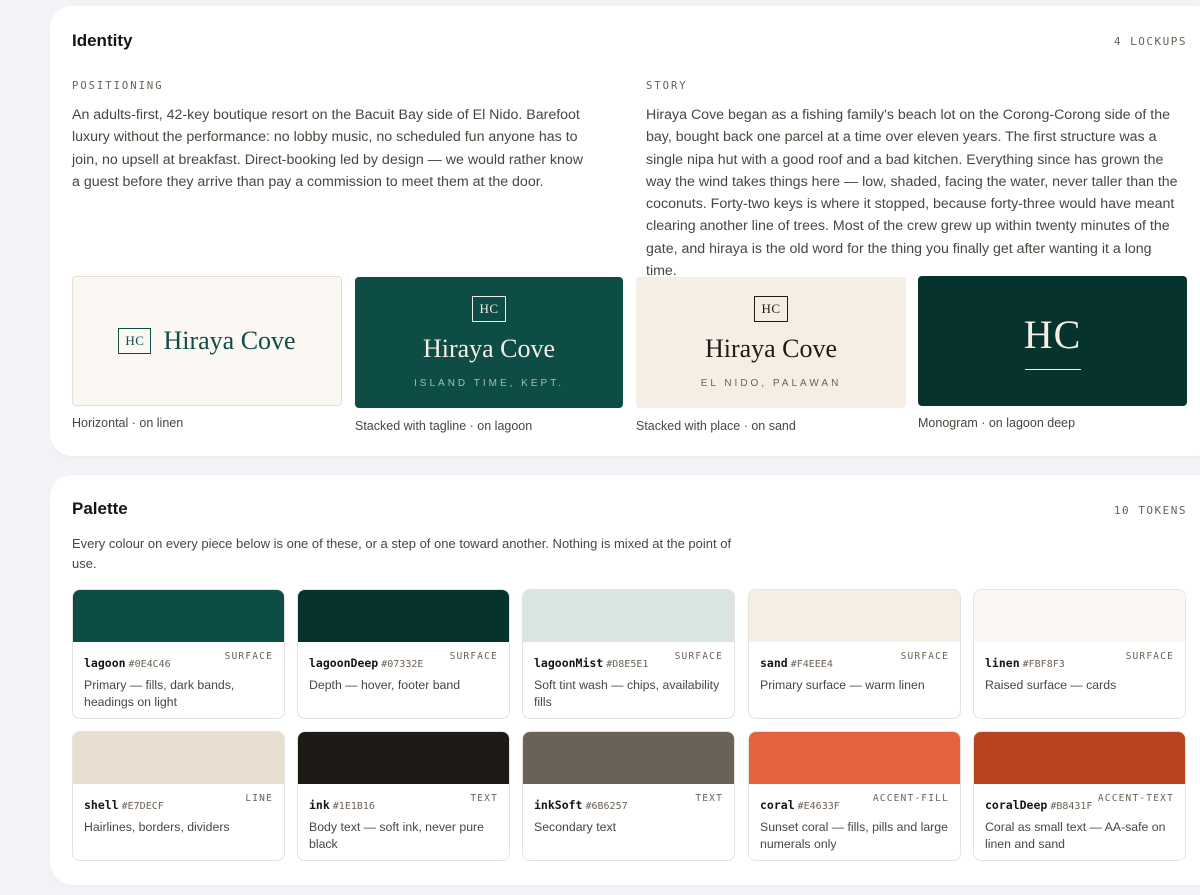  What do you see at coordinates (105, 663) in the screenshot?
I see `token-name: lagoon` at bounding box center [105, 663].